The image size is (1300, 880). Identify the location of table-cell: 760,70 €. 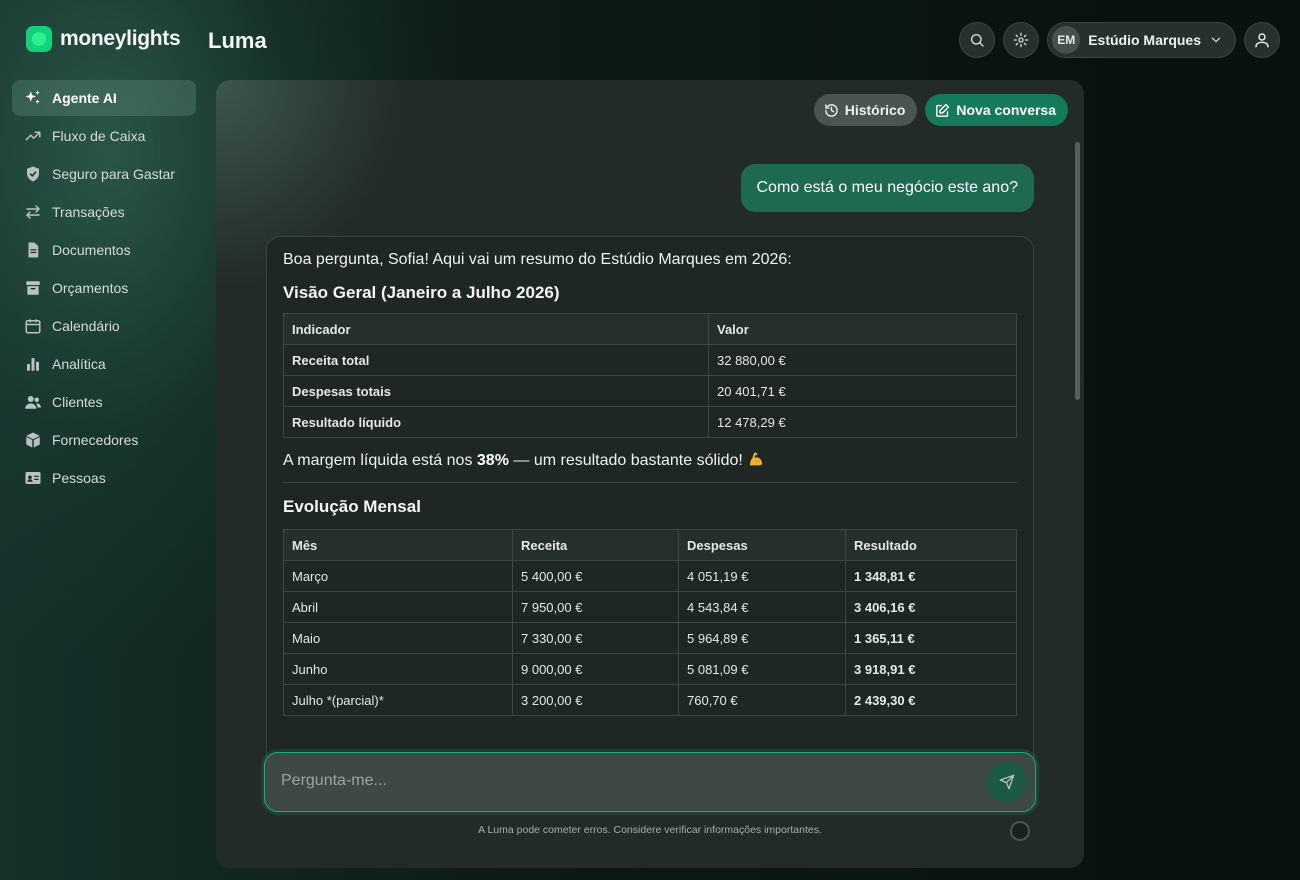
(762, 700).